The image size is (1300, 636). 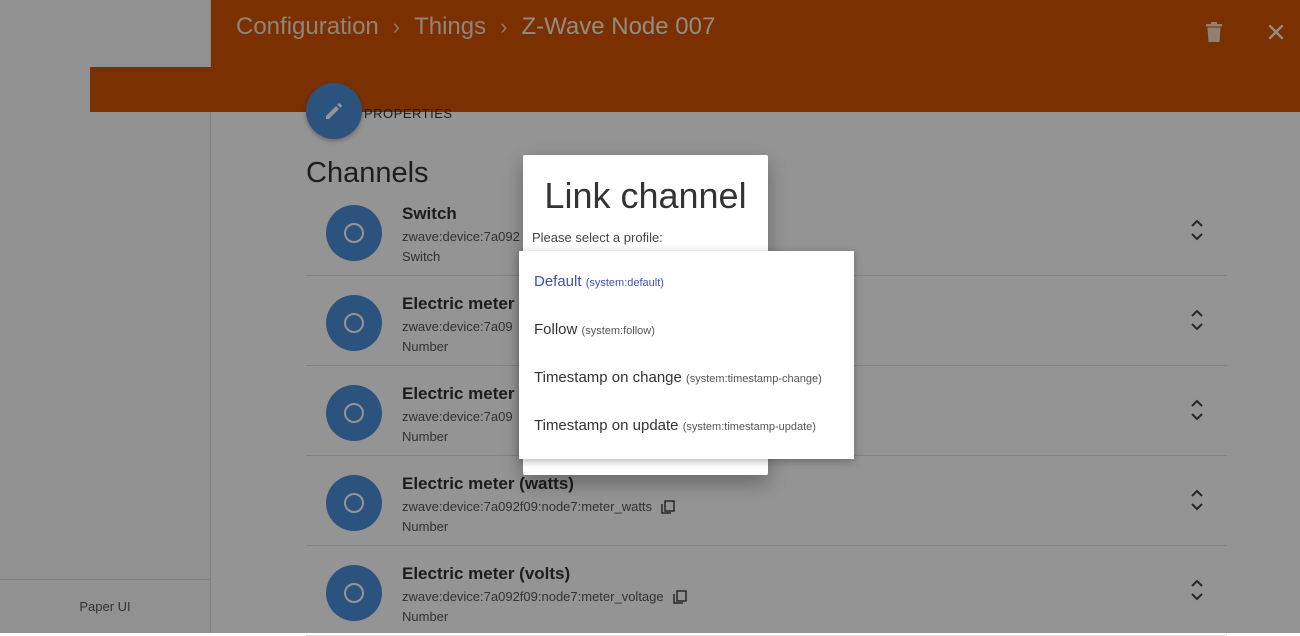 I want to click on profile-label: Follow, so click(x=556, y=329).